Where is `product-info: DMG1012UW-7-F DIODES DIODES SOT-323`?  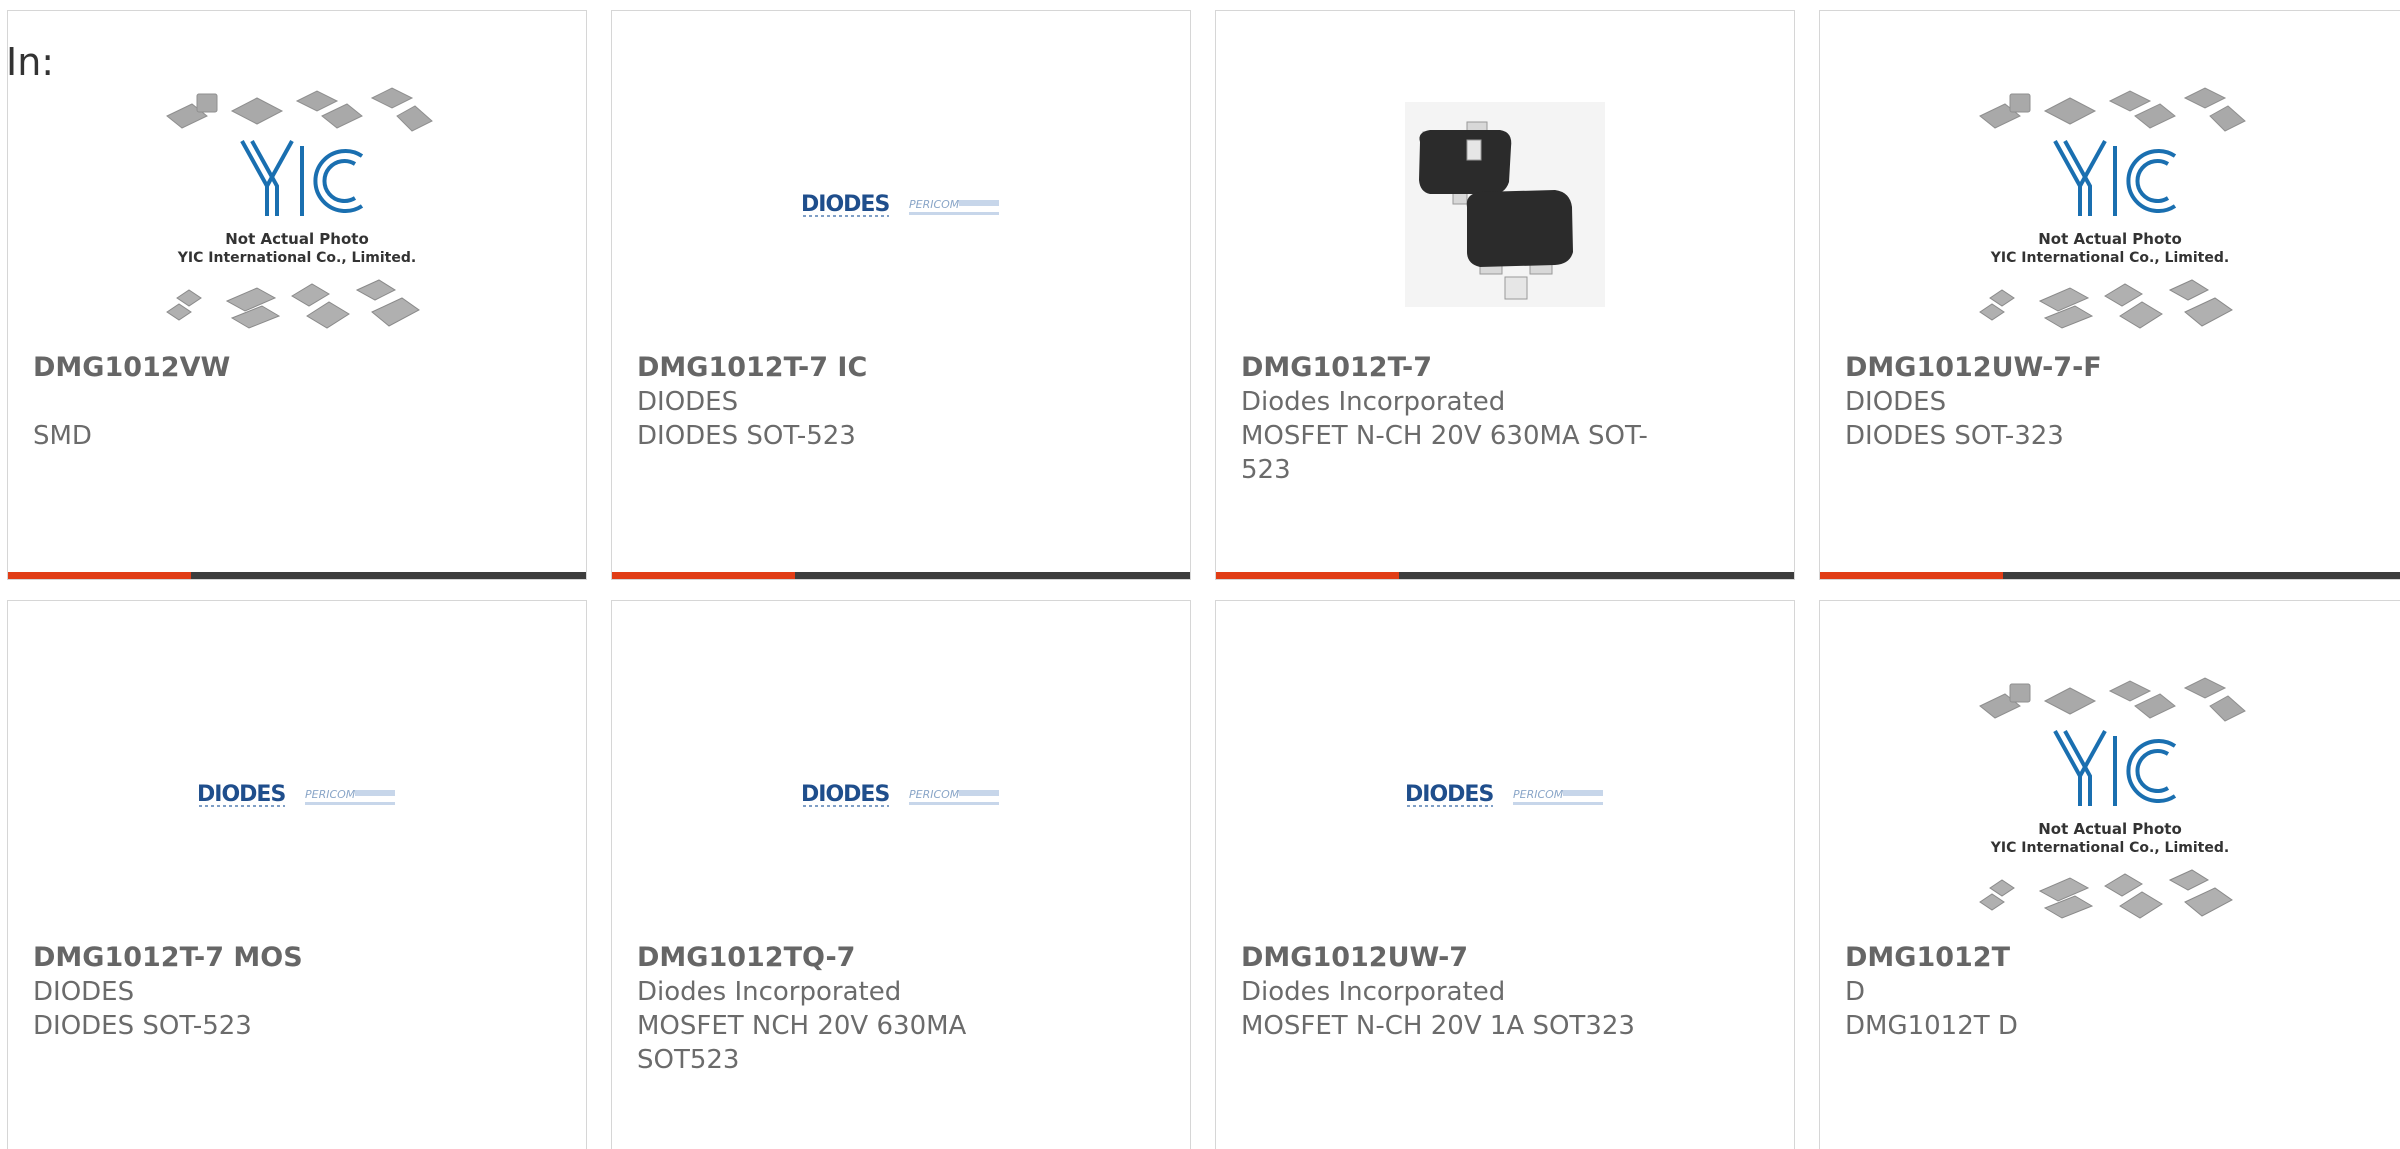 product-info: DMG1012UW-7-F DIODES DIODES SOT-323 is located at coordinates (2056, 402).